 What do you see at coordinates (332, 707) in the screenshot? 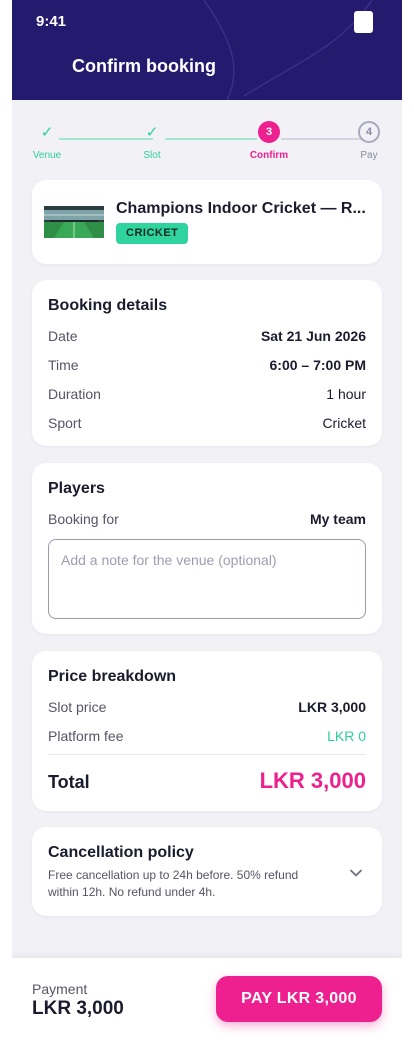
I see `slot-price-value: LKR 3,000` at bounding box center [332, 707].